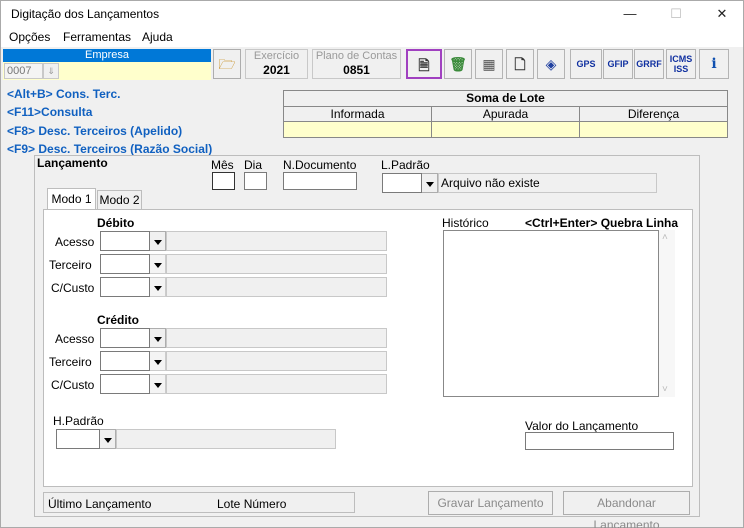 The width and height of the screenshot is (744, 528). Describe the element at coordinates (158, 287) in the screenshot. I see `debito-ccusto-dropdown-icon` at that location.